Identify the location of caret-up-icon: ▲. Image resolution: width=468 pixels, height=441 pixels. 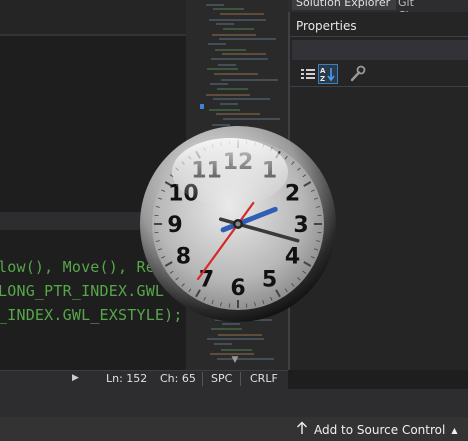
(454, 430).